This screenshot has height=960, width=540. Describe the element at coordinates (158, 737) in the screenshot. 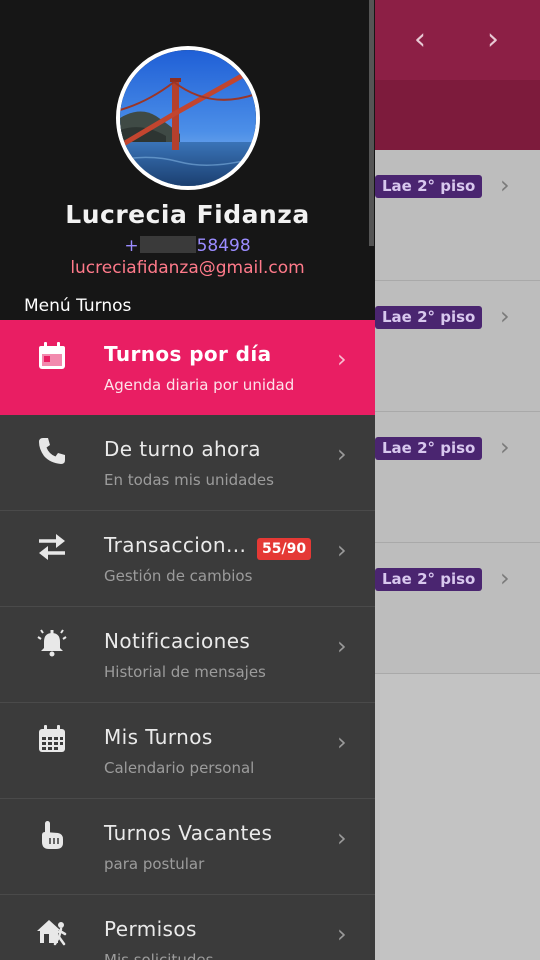

I see `menu-item-label: Mis Turnos` at that location.